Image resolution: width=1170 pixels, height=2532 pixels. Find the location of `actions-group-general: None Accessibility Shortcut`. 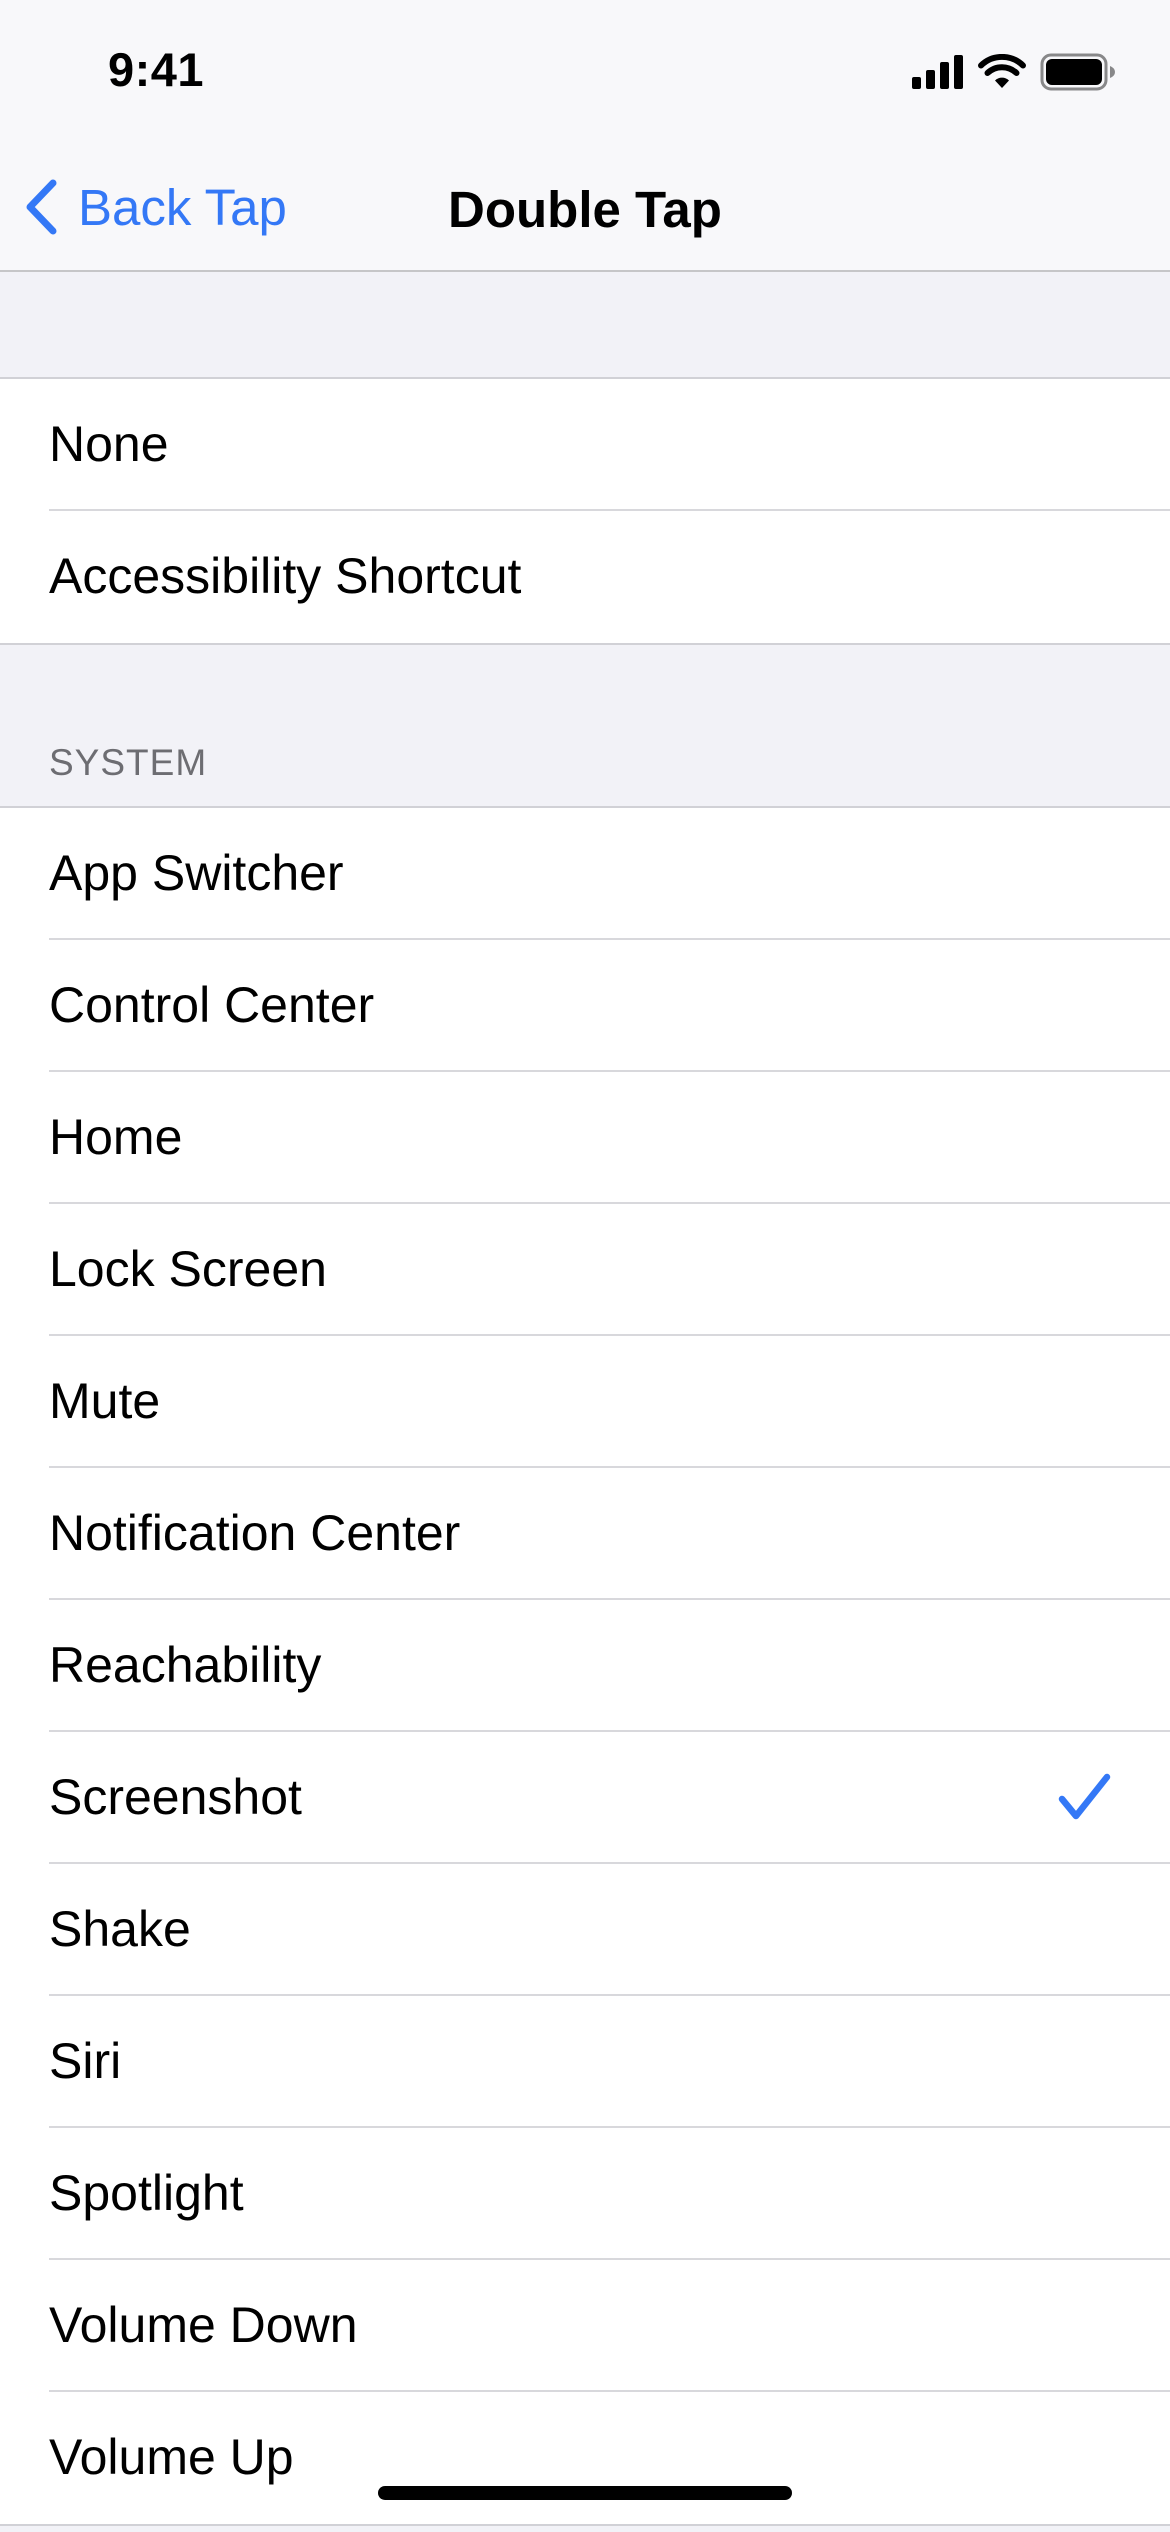

actions-group-general: None Accessibility Shortcut is located at coordinates (585, 511).